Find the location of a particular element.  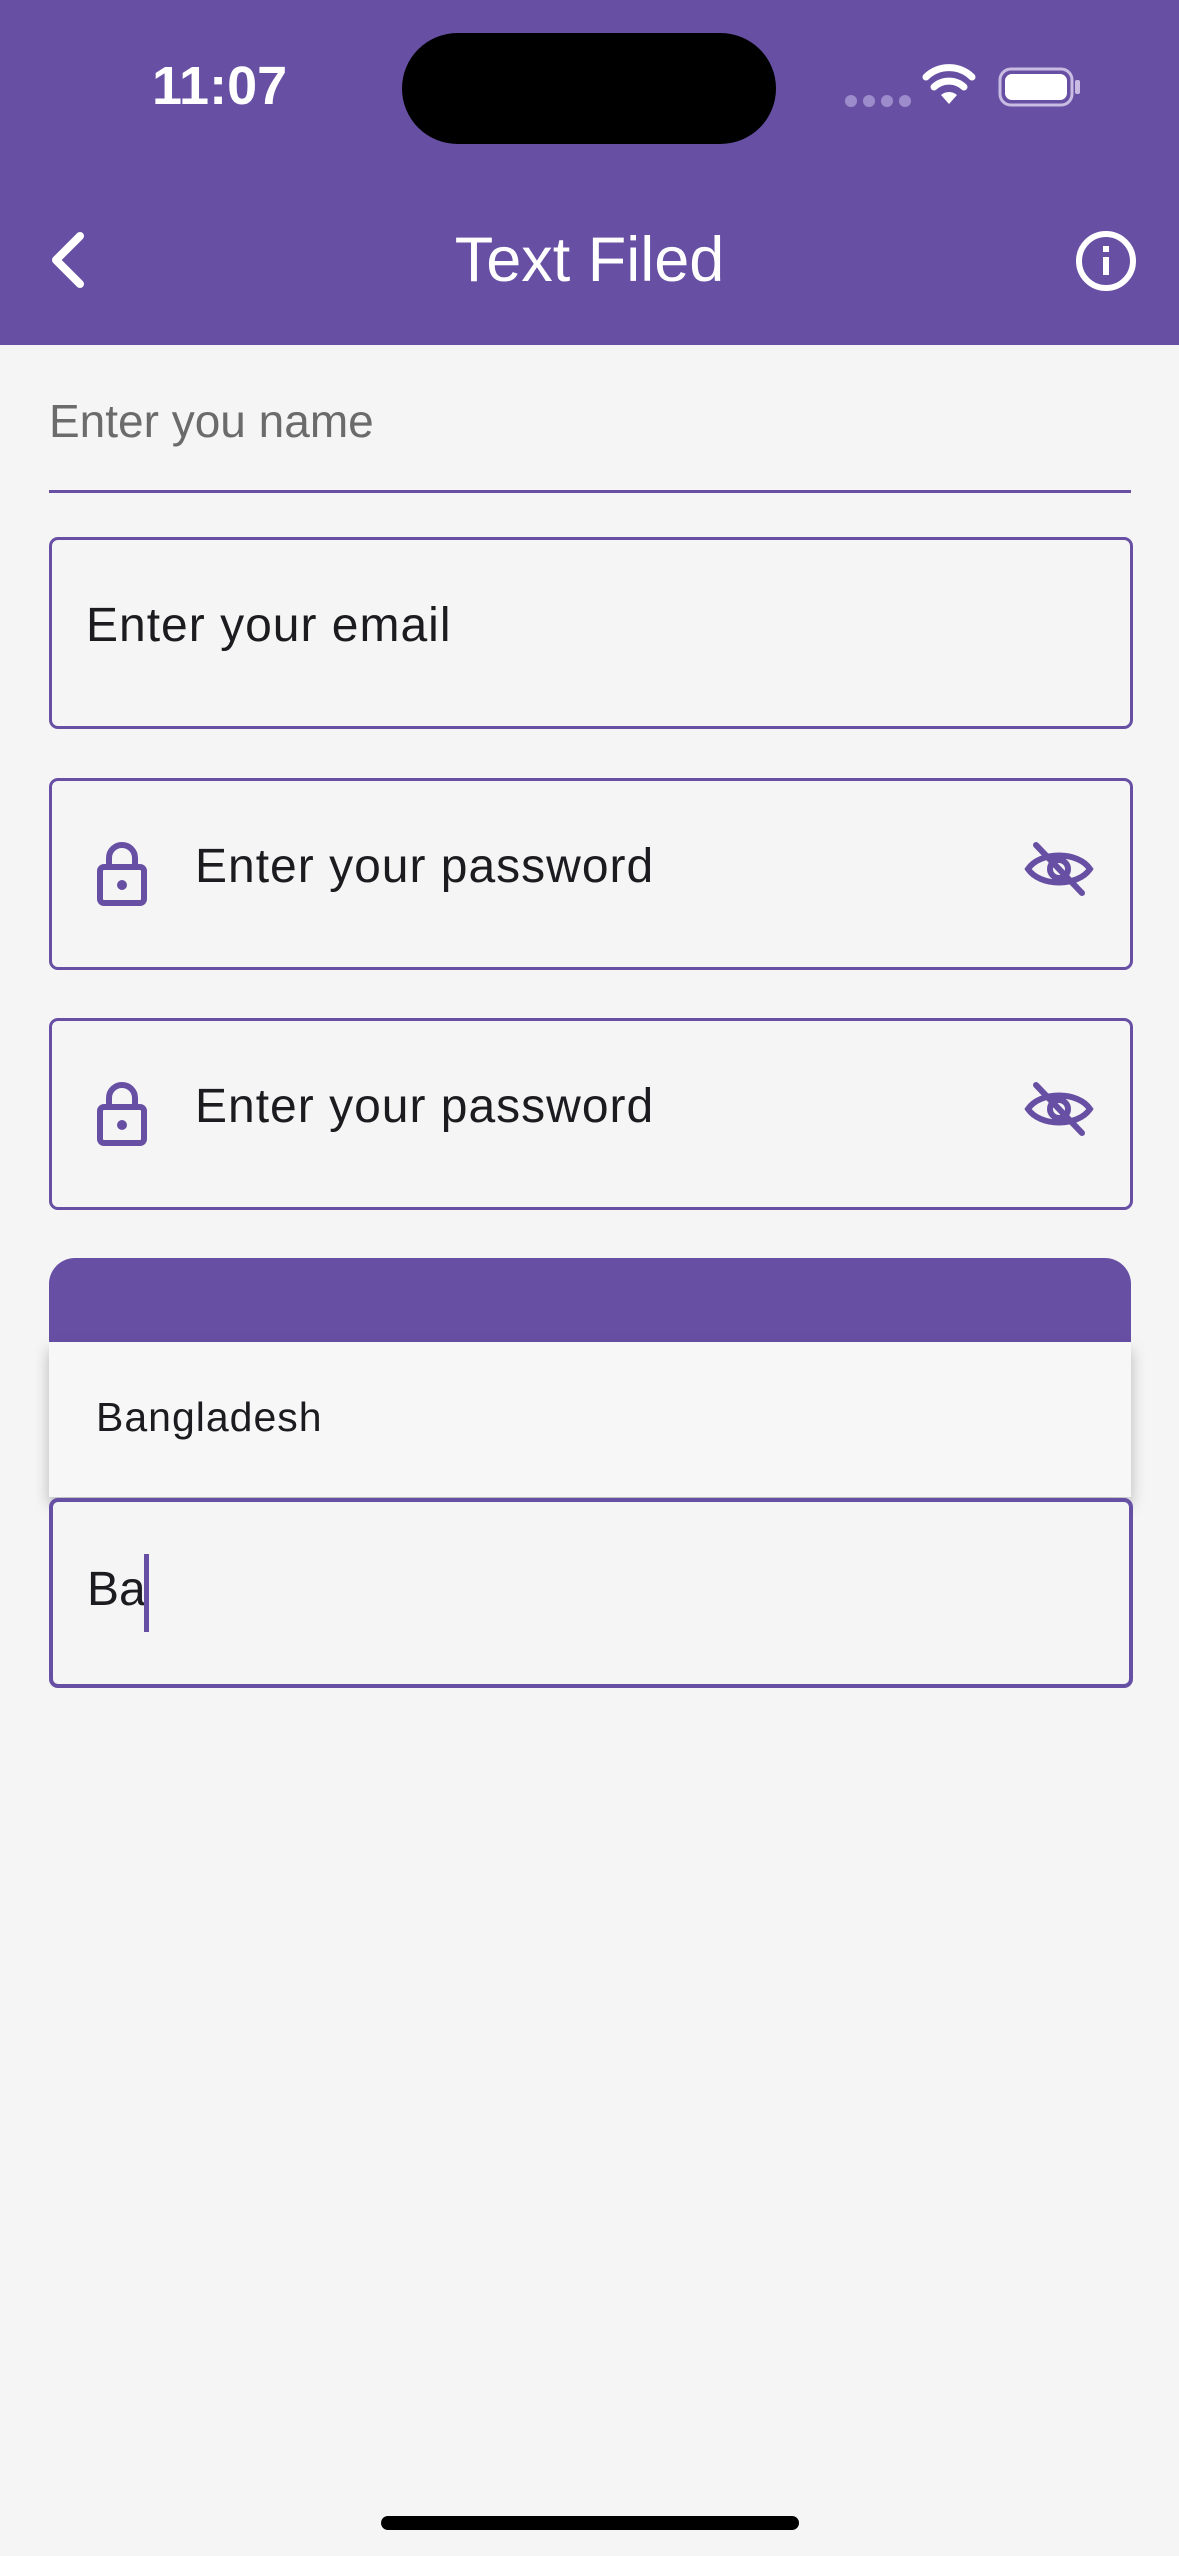

text-cursor is located at coordinates (146, 1593).